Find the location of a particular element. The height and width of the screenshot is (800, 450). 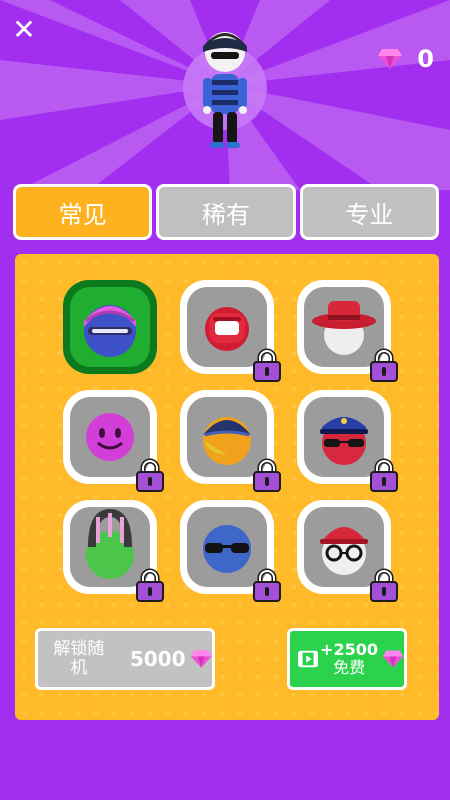

skin-item-red-fedora is located at coordinates (347, 331).